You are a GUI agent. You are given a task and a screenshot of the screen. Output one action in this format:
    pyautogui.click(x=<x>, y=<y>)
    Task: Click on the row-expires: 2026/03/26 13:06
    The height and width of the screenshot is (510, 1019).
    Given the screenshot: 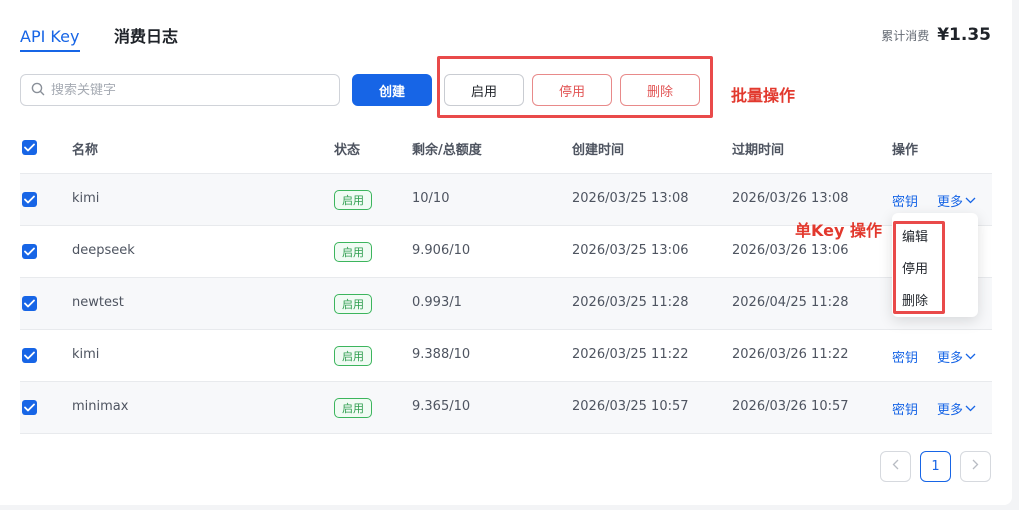 What is the action you would take?
    pyautogui.click(x=790, y=250)
    